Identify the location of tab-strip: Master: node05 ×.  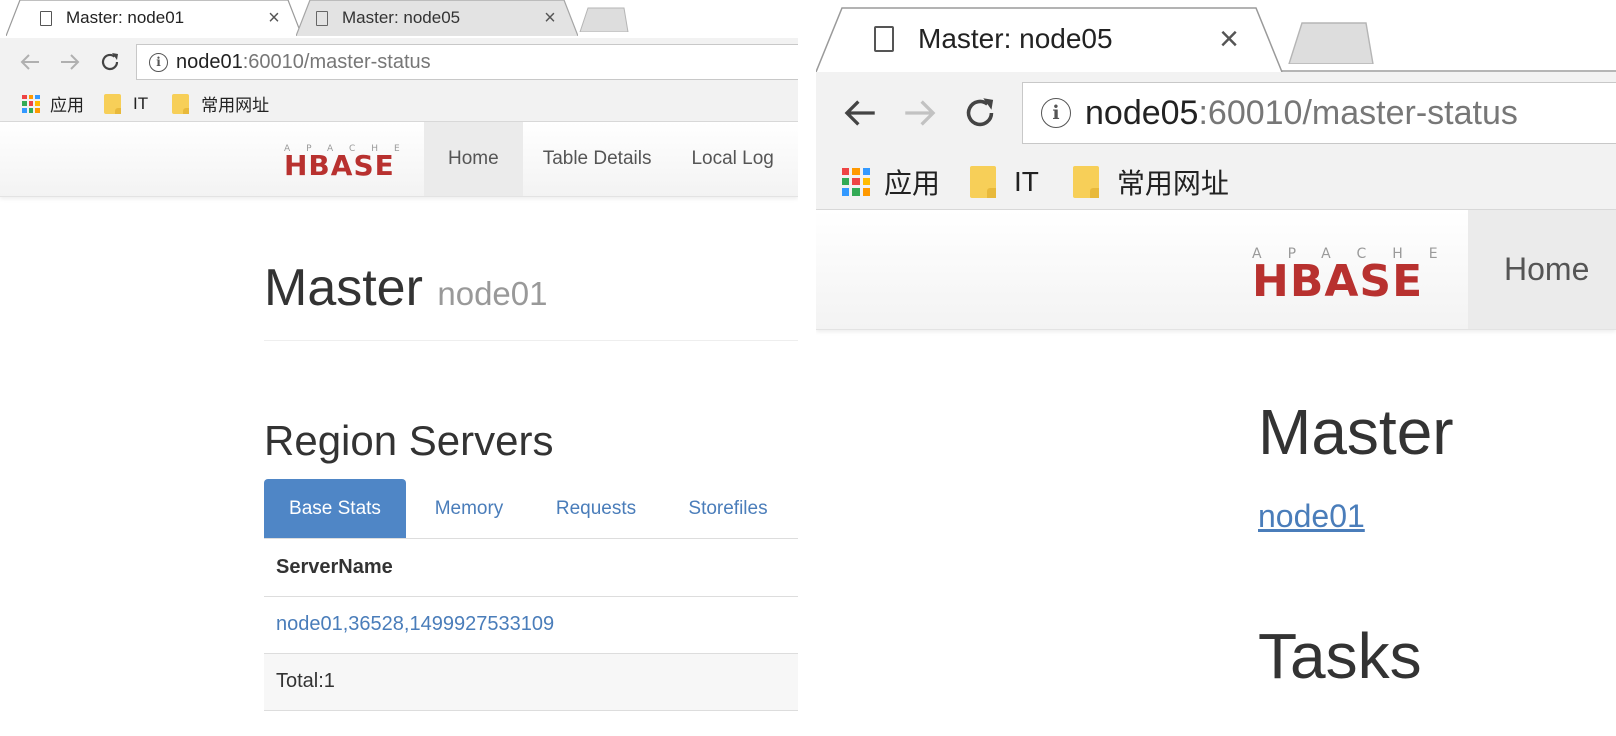
(1216, 36).